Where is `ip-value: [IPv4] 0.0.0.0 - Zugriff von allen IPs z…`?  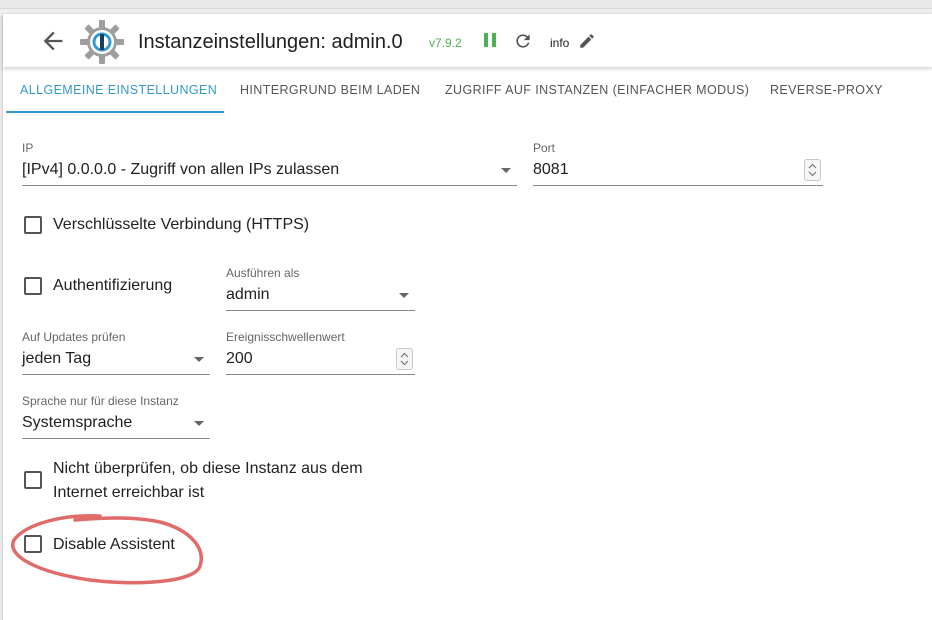
ip-value: [IPv4] 0.0.0.0 - Zugriff von allen IPs z… is located at coordinates (181, 169).